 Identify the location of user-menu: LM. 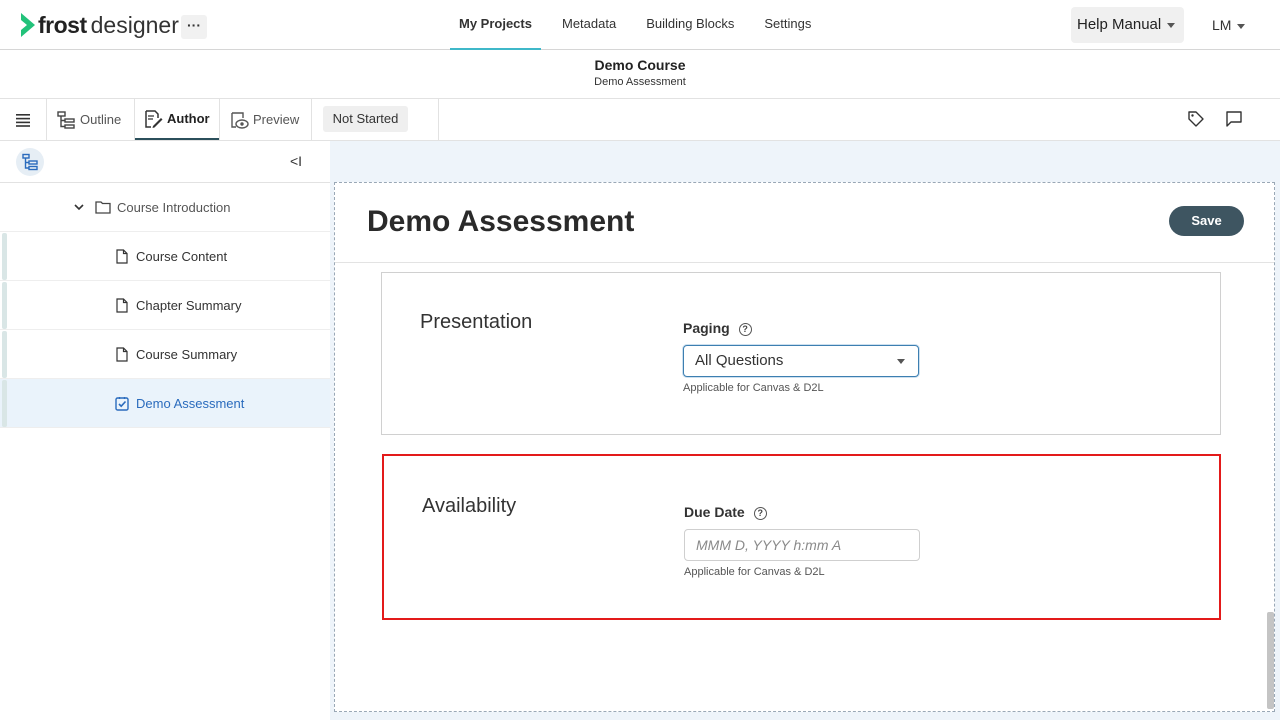
(1229, 25).